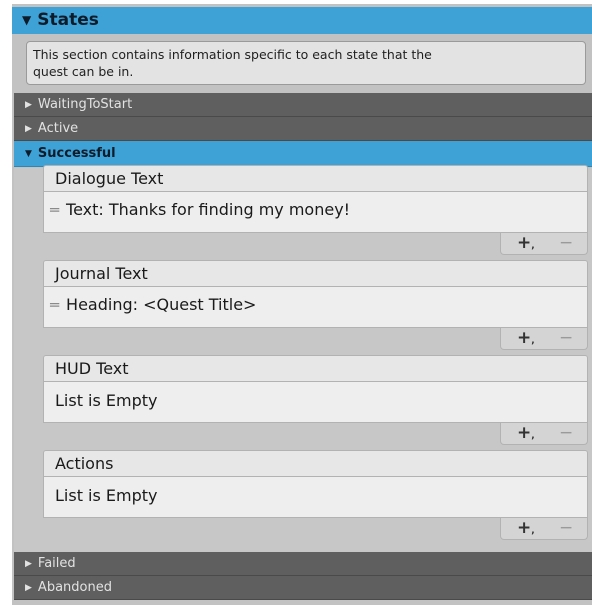  What do you see at coordinates (315, 178) in the screenshot?
I see `dialogue-text-list-header: Dialogue Text` at bounding box center [315, 178].